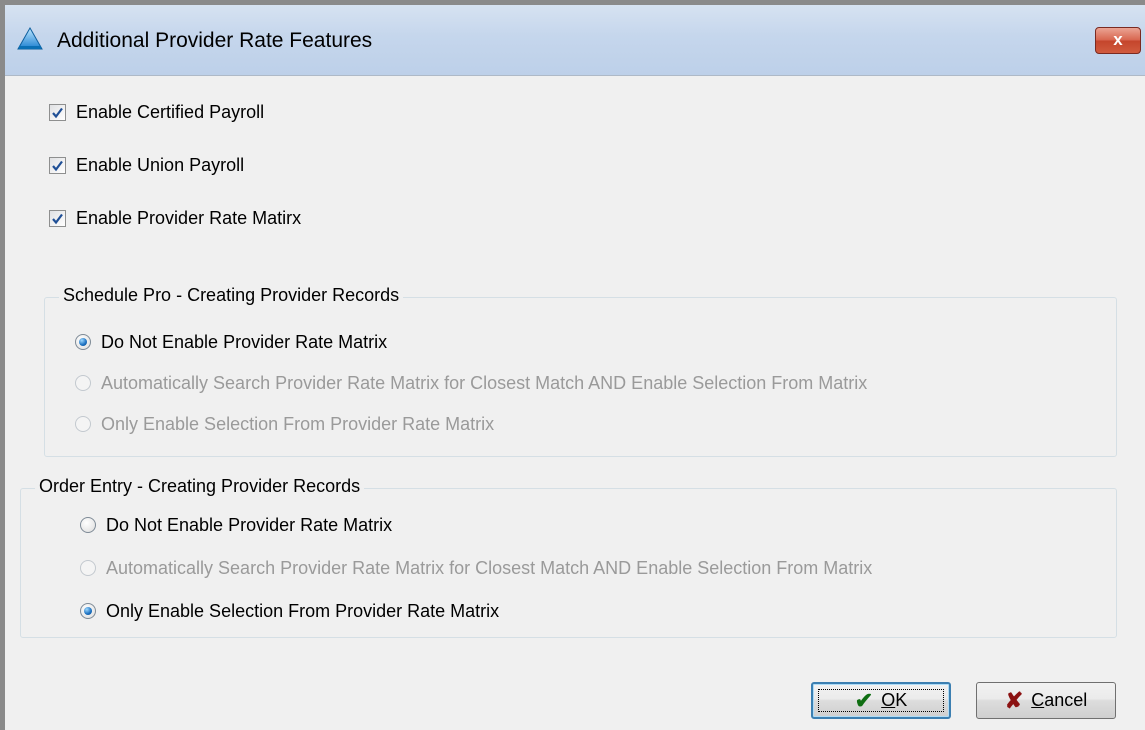  What do you see at coordinates (231, 295) in the screenshot?
I see `schedule-pro-legend: Schedule Pro - Creating Provider Records` at bounding box center [231, 295].